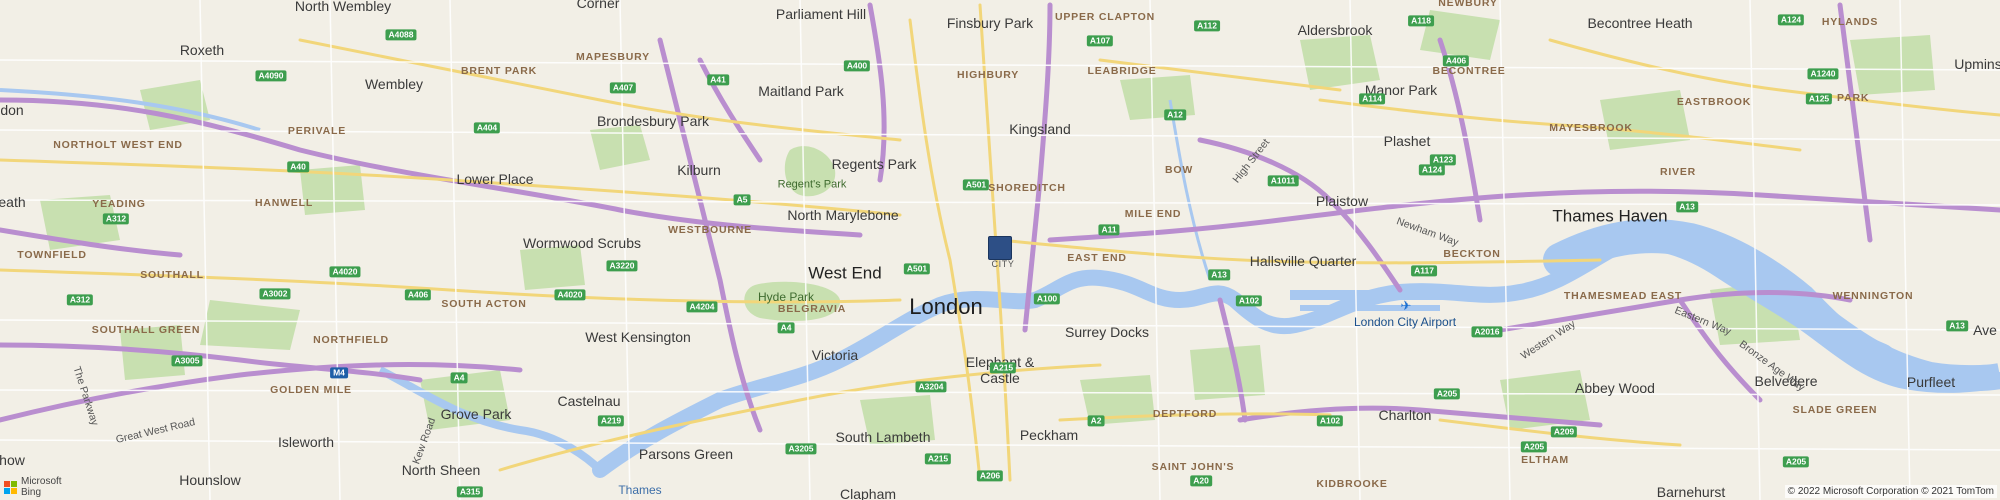 The image size is (2000, 500). I want to click on label-regents-park-green: Regent's Park, so click(812, 184).